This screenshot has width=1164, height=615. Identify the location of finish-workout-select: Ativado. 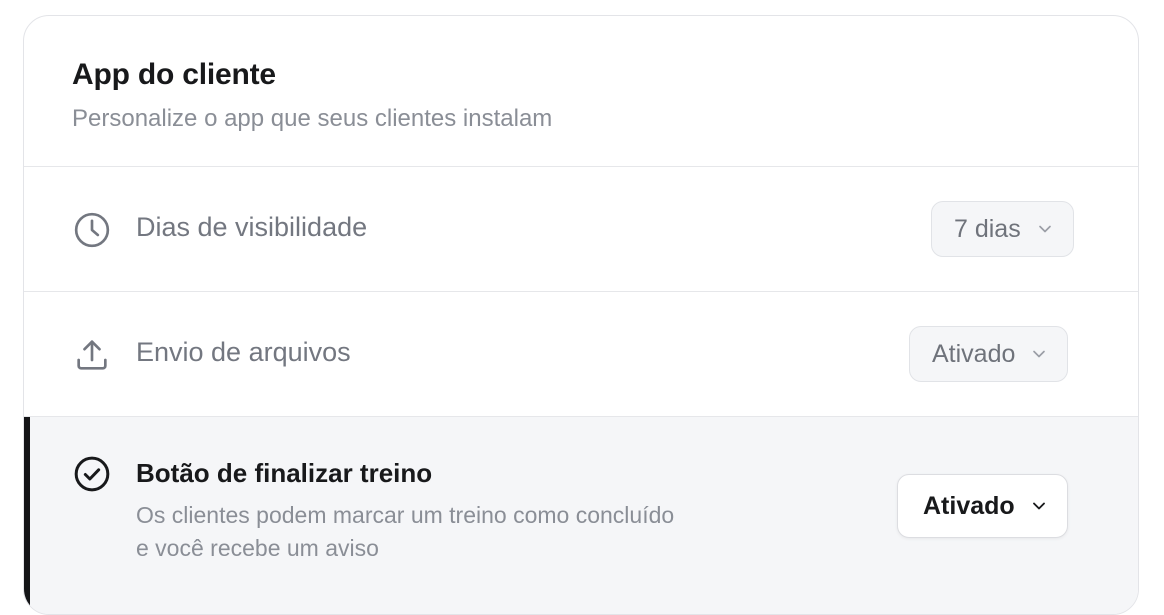
(982, 506).